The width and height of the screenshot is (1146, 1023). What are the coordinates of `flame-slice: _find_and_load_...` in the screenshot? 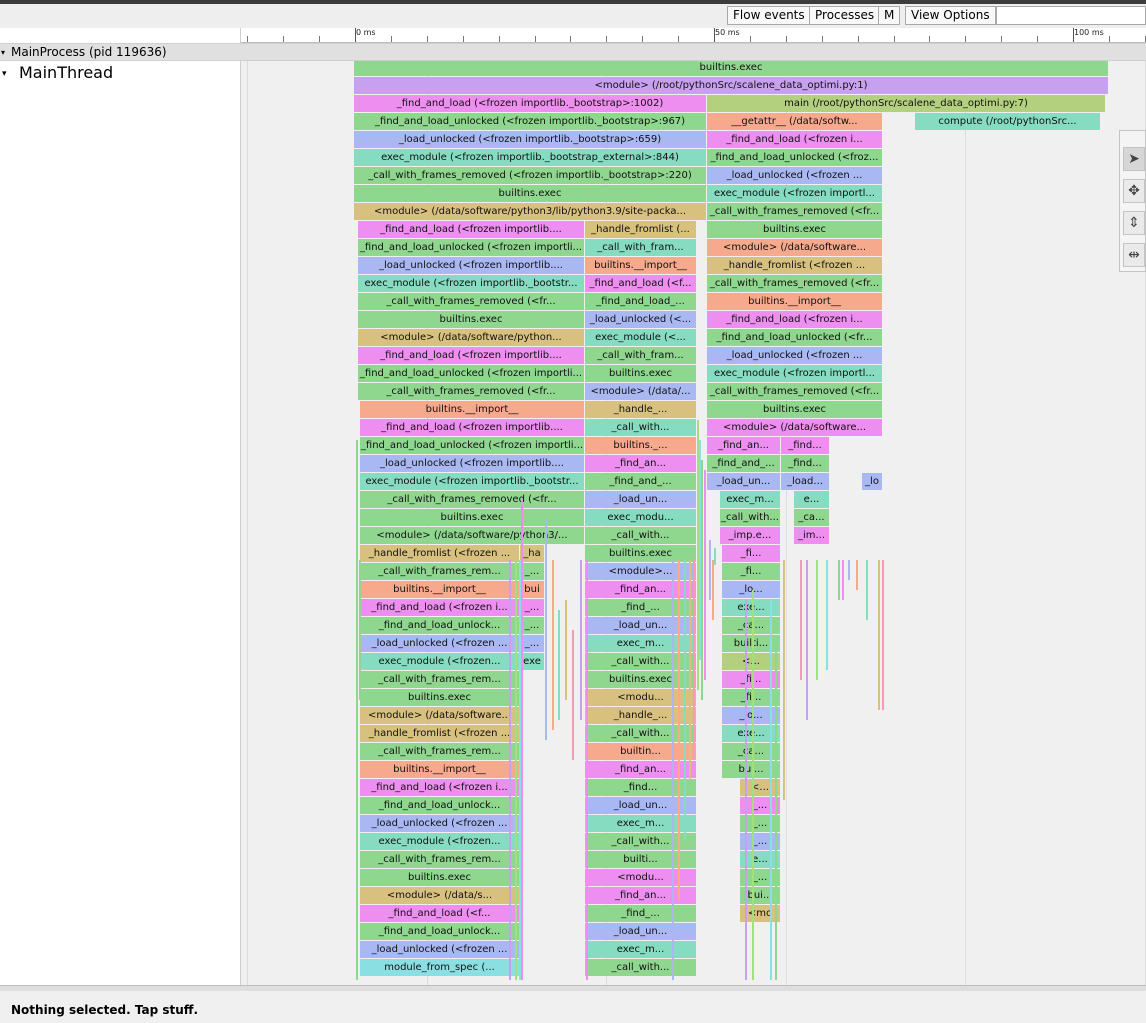 It's located at (640, 301).